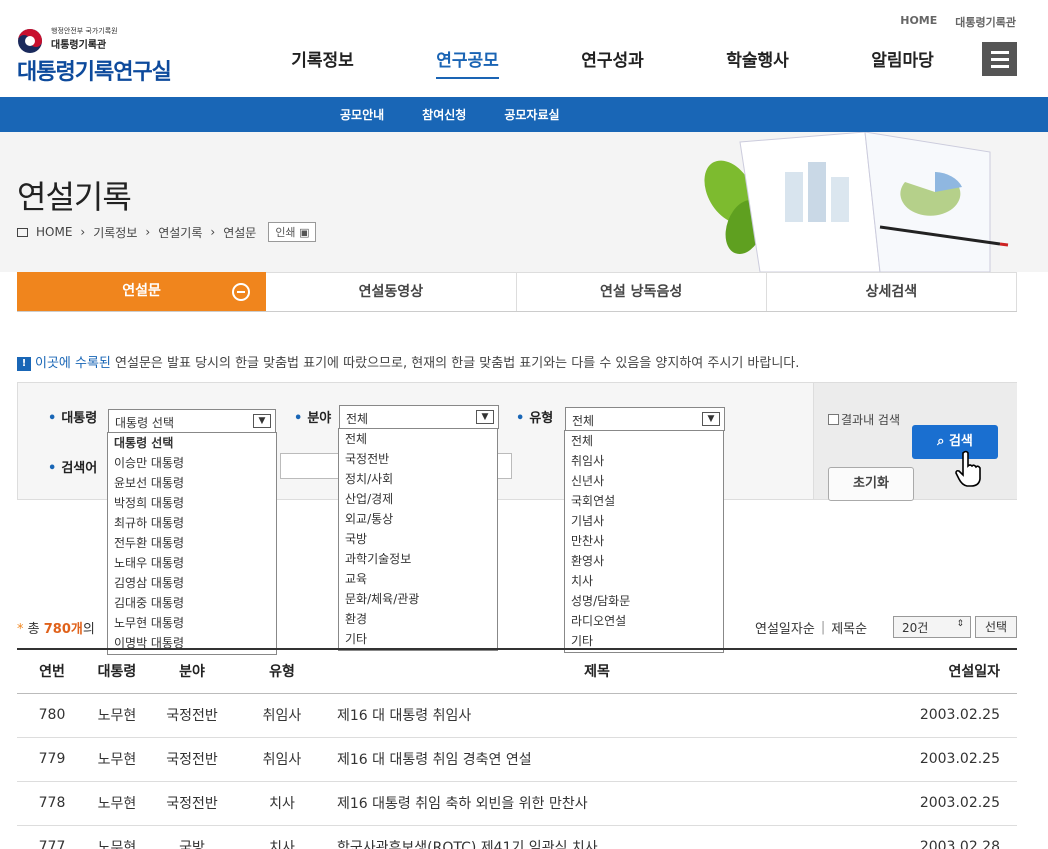 The image size is (1048, 849). I want to click on breadcrumb-speech-records: 연설기록, so click(180, 232).